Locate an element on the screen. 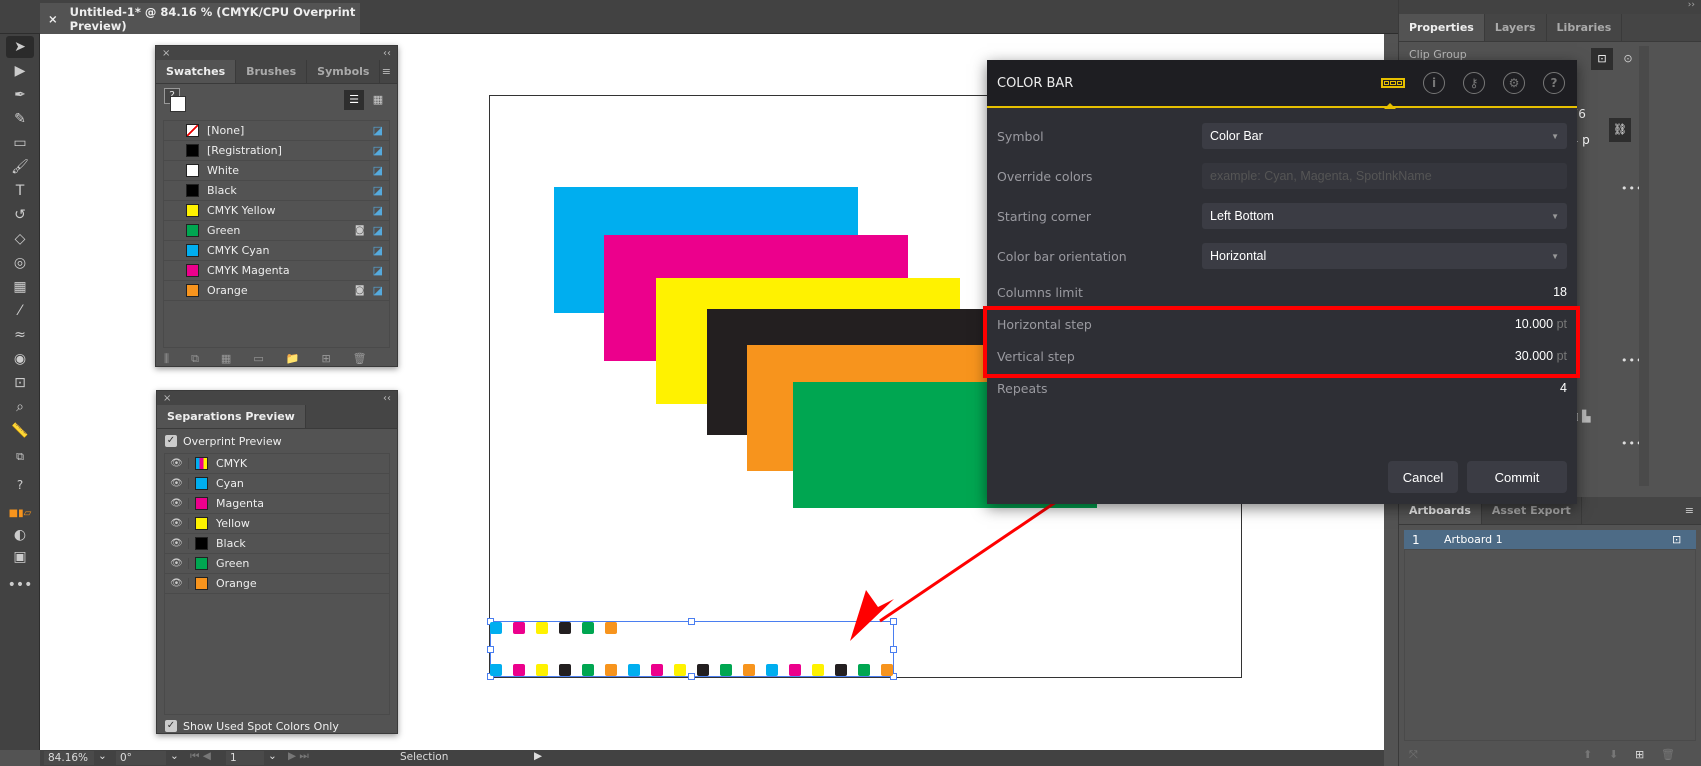 Image resolution: width=1701 pixels, height=766 pixels. type-tool-icon: T is located at coordinates (20, 191).